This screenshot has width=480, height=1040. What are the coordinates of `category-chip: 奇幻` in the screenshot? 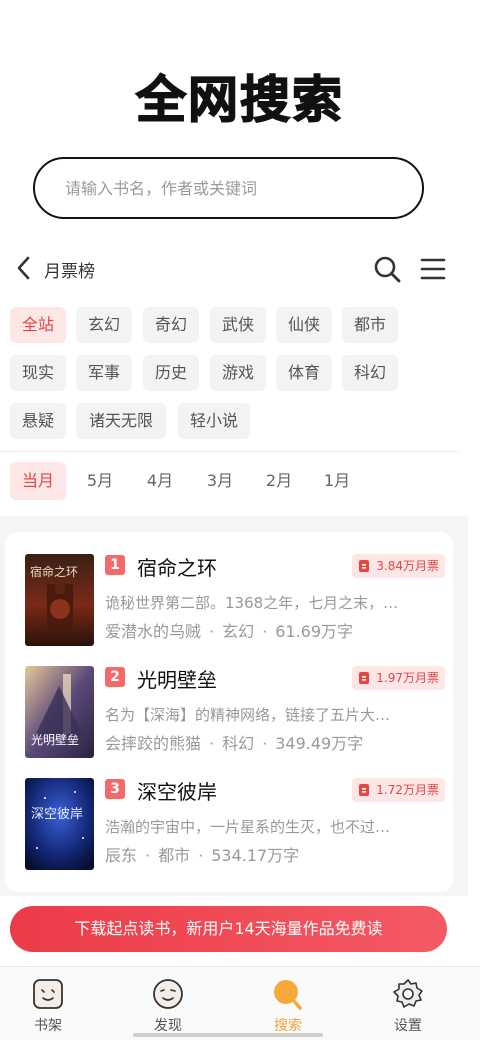 It's located at (171, 325).